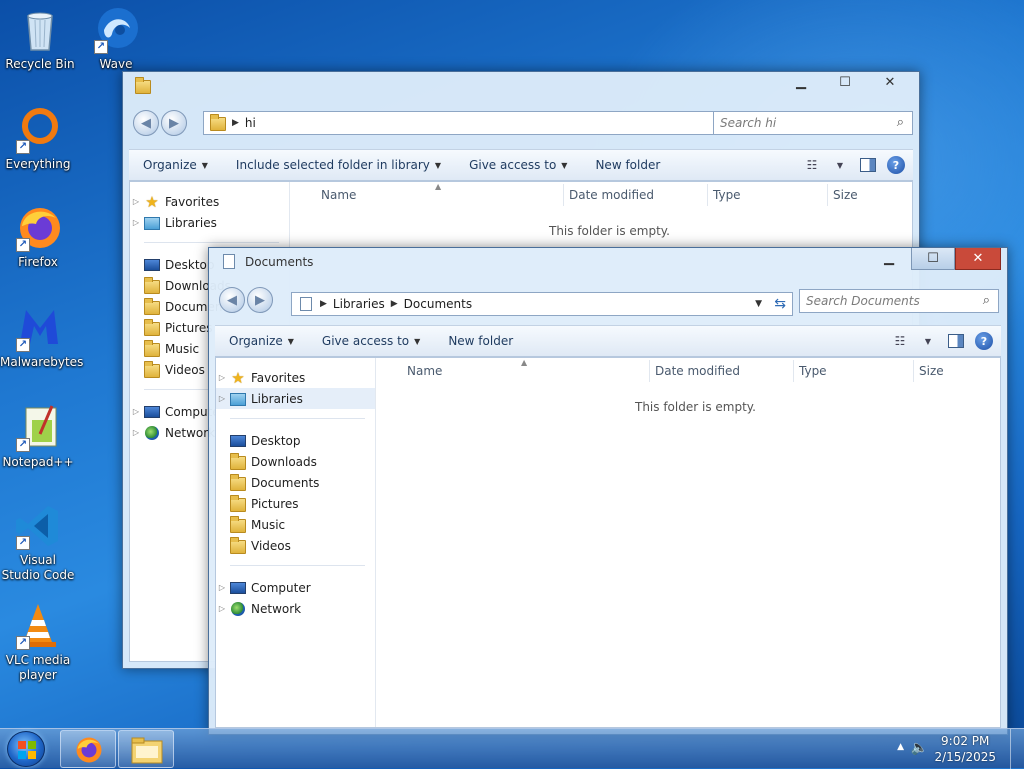  Describe the element at coordinates (900, 747) in the screenshot. I see `show-hidden-icons-icon: ▲` at that location.